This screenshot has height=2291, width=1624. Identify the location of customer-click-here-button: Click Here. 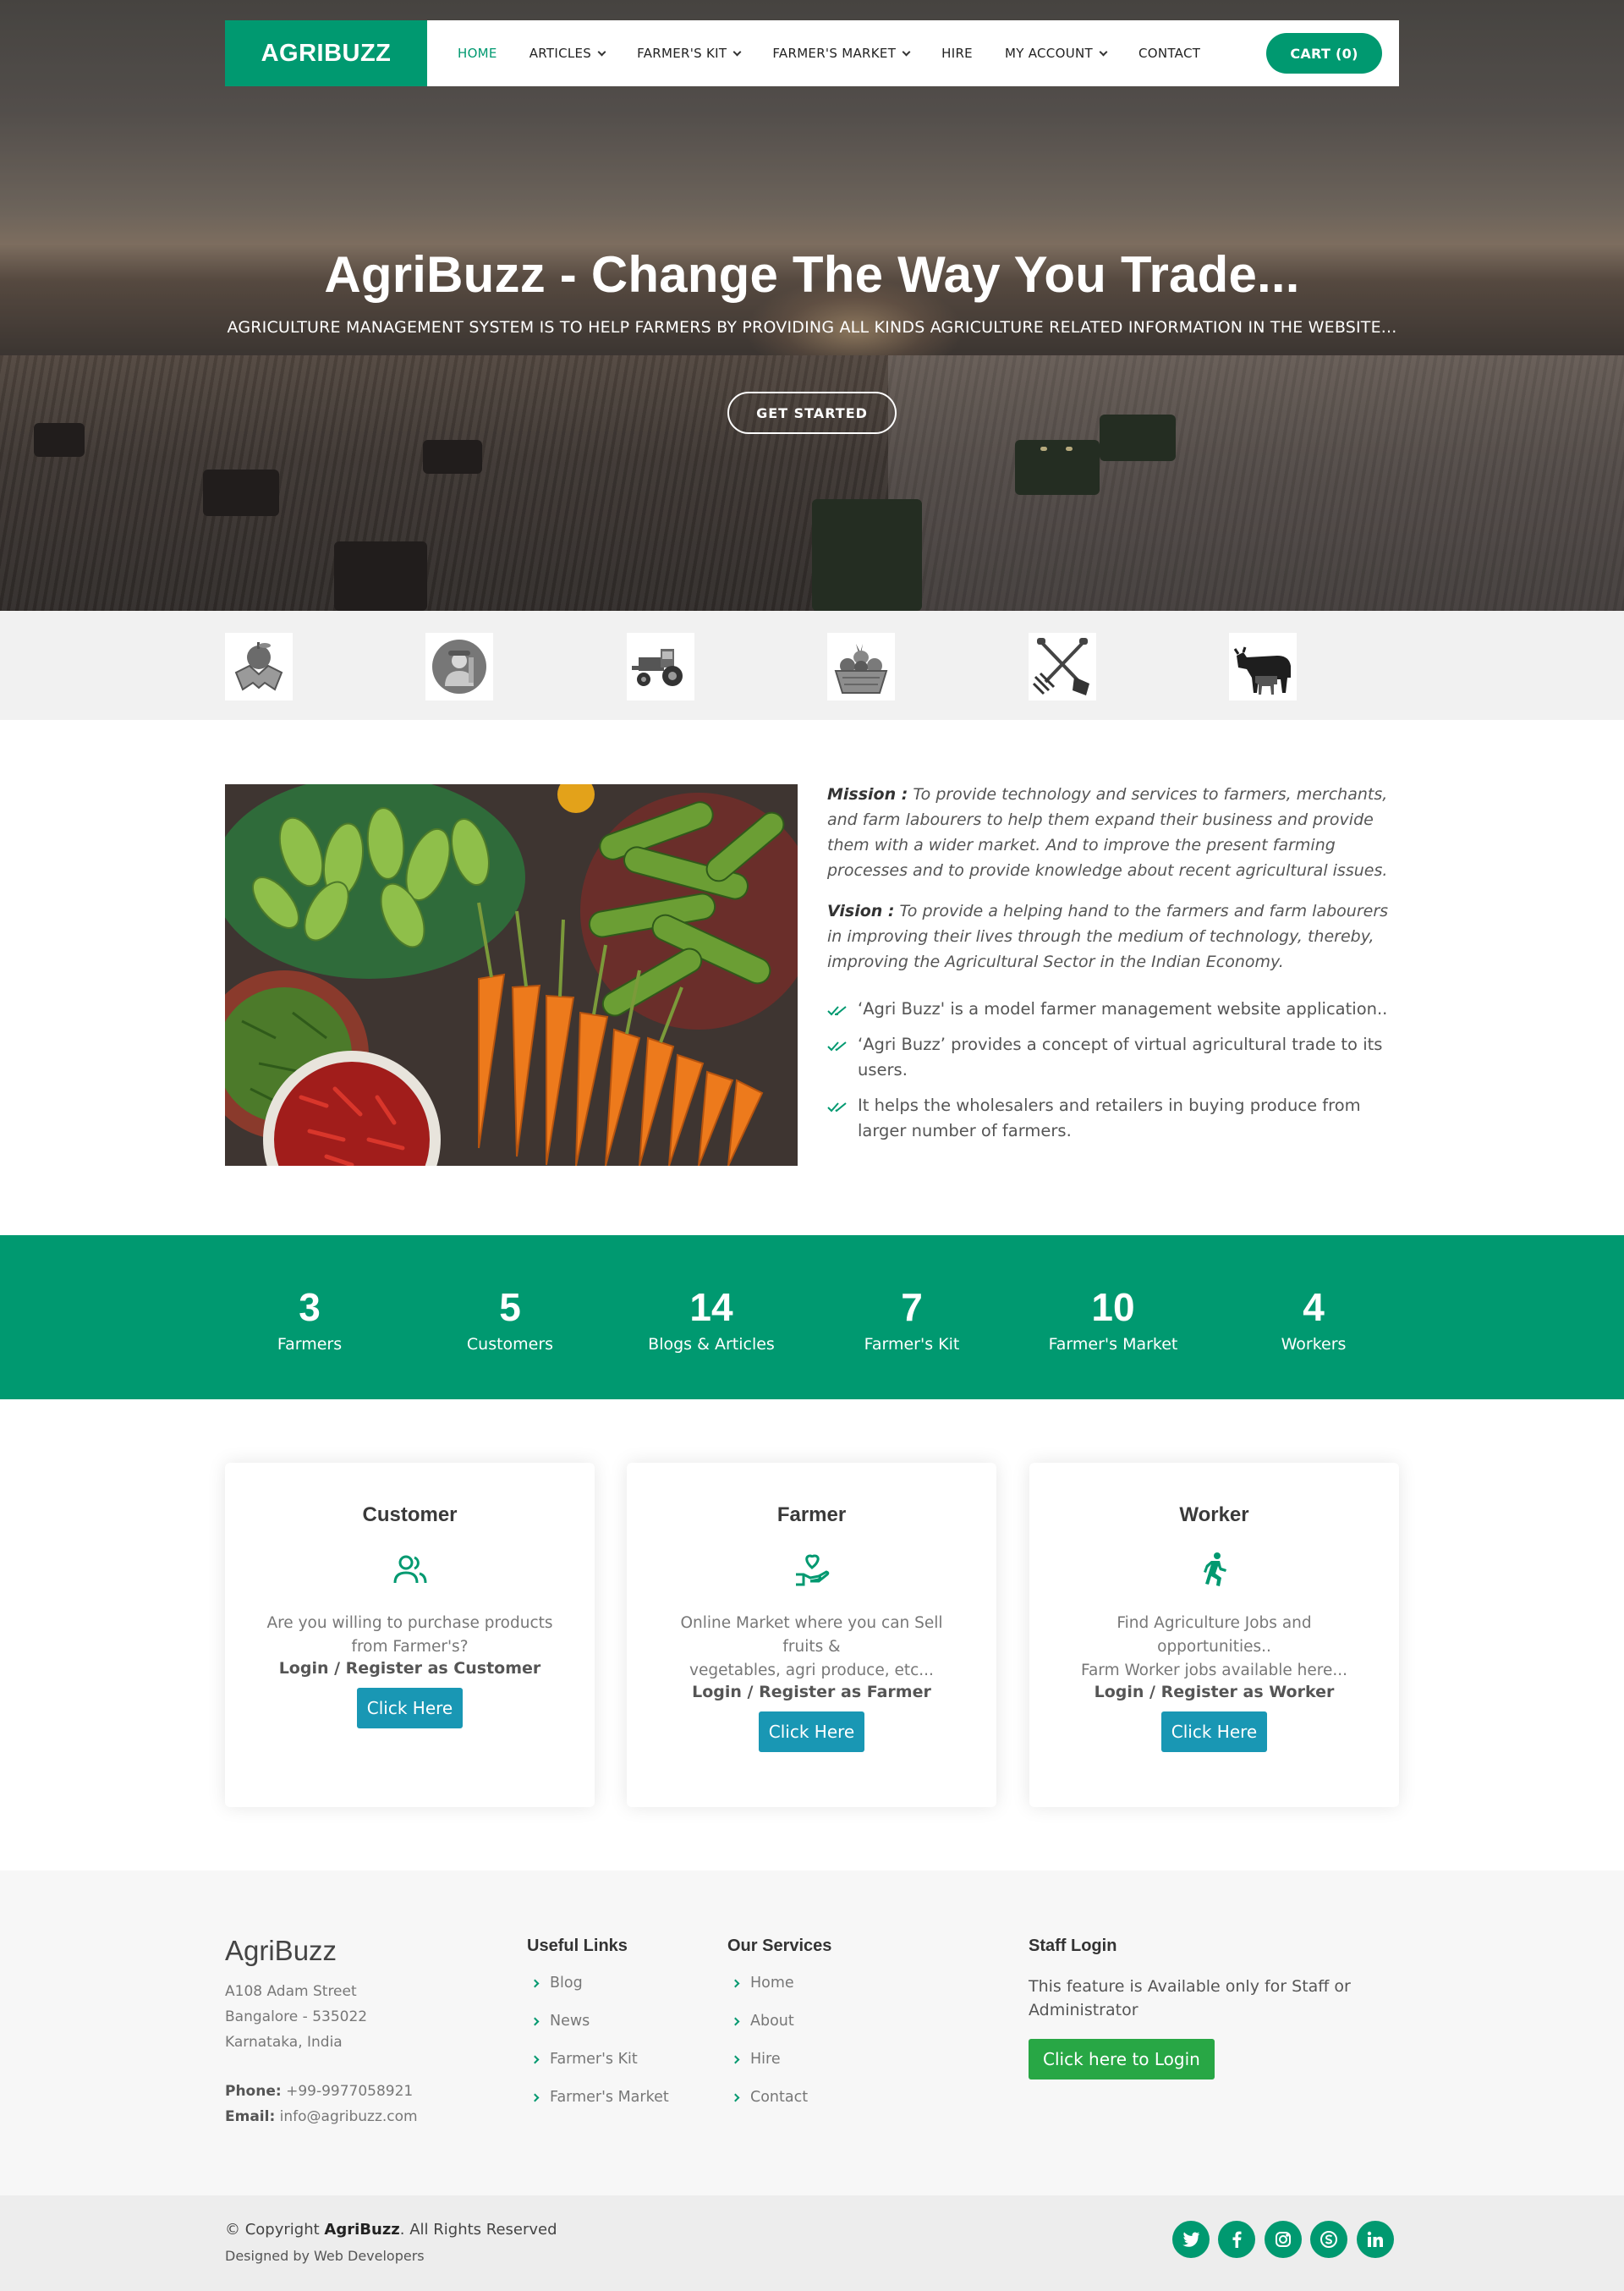
(410, 1708).